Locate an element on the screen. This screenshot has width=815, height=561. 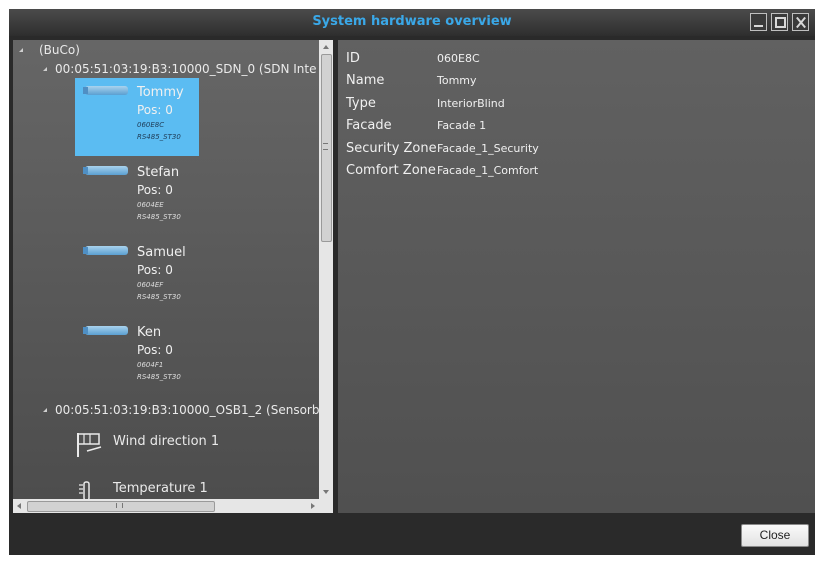
thermometer-icon is located at coordinates (84, 490).